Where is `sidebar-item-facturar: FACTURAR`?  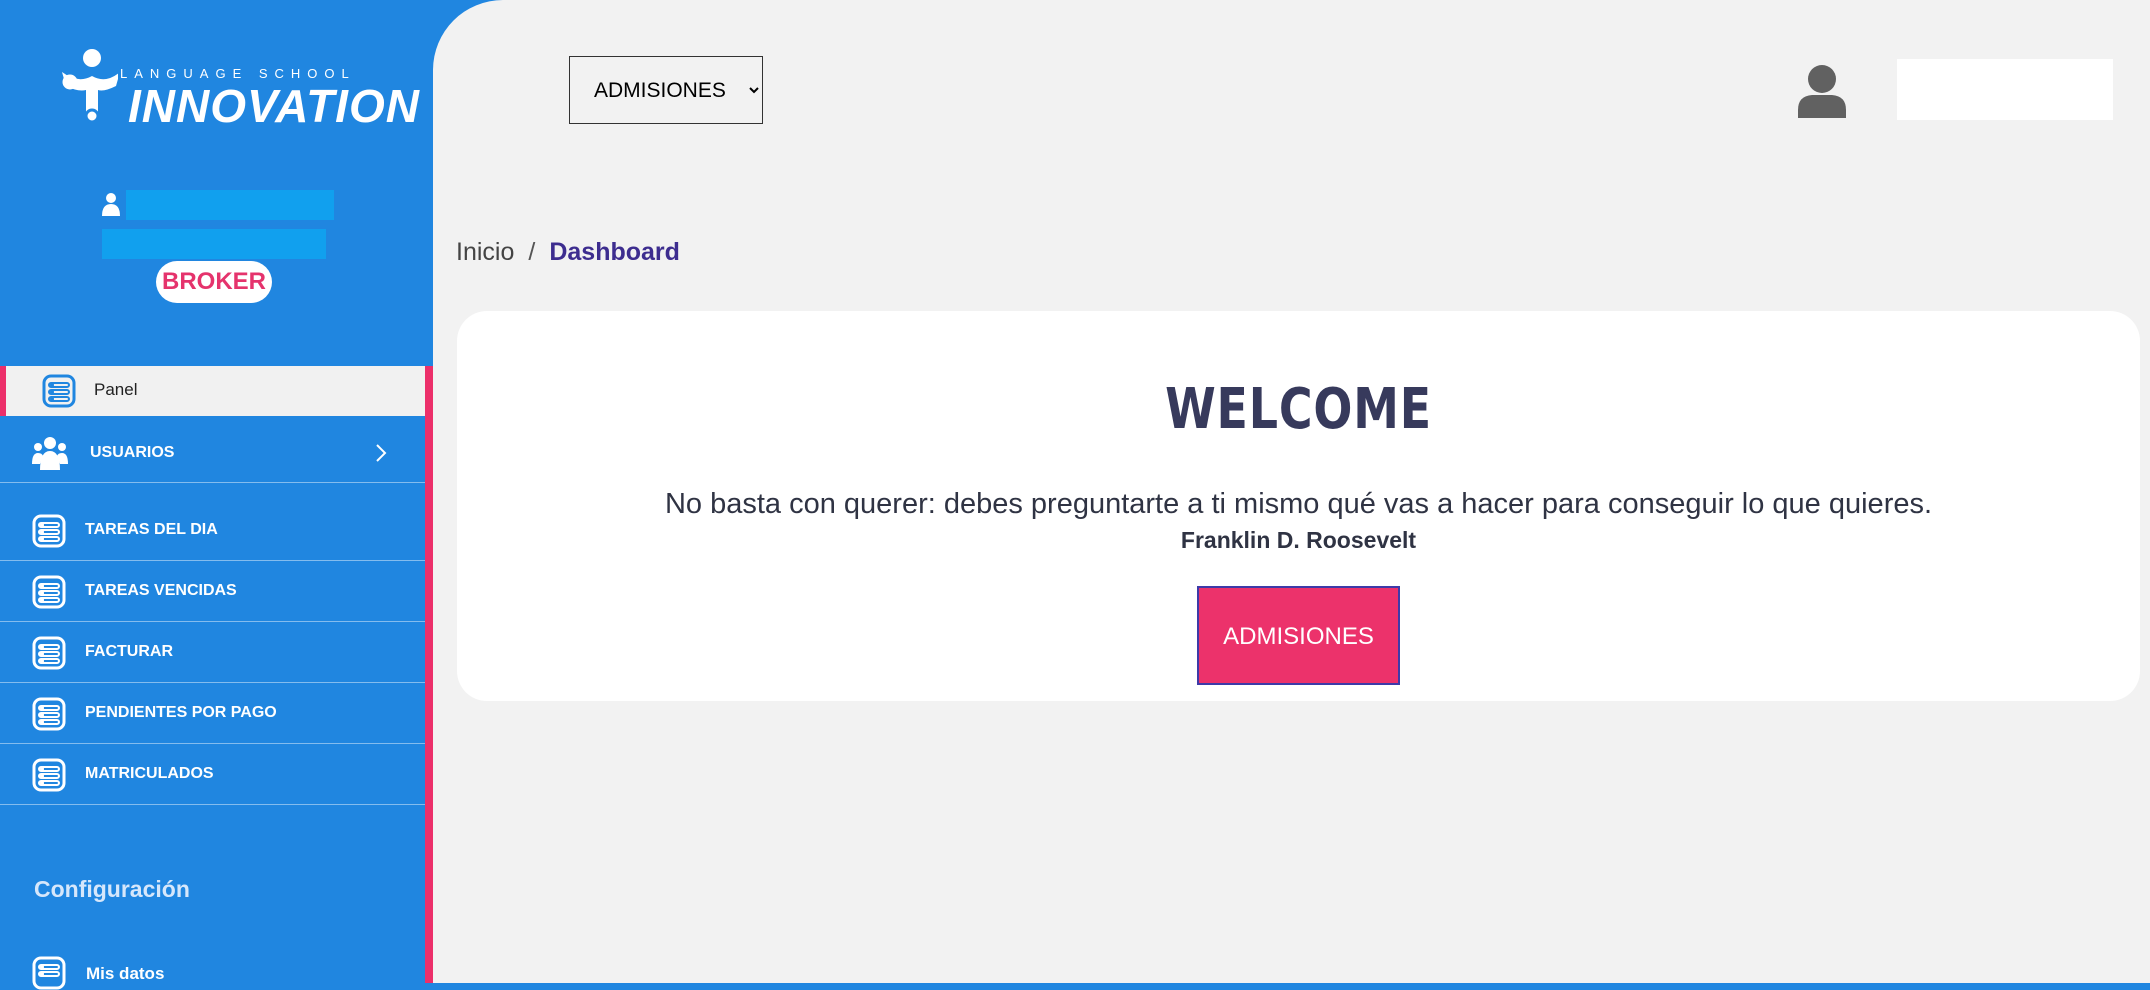
sidebar-item-facturar: FACTURAR is located at coordinates (212, 652).